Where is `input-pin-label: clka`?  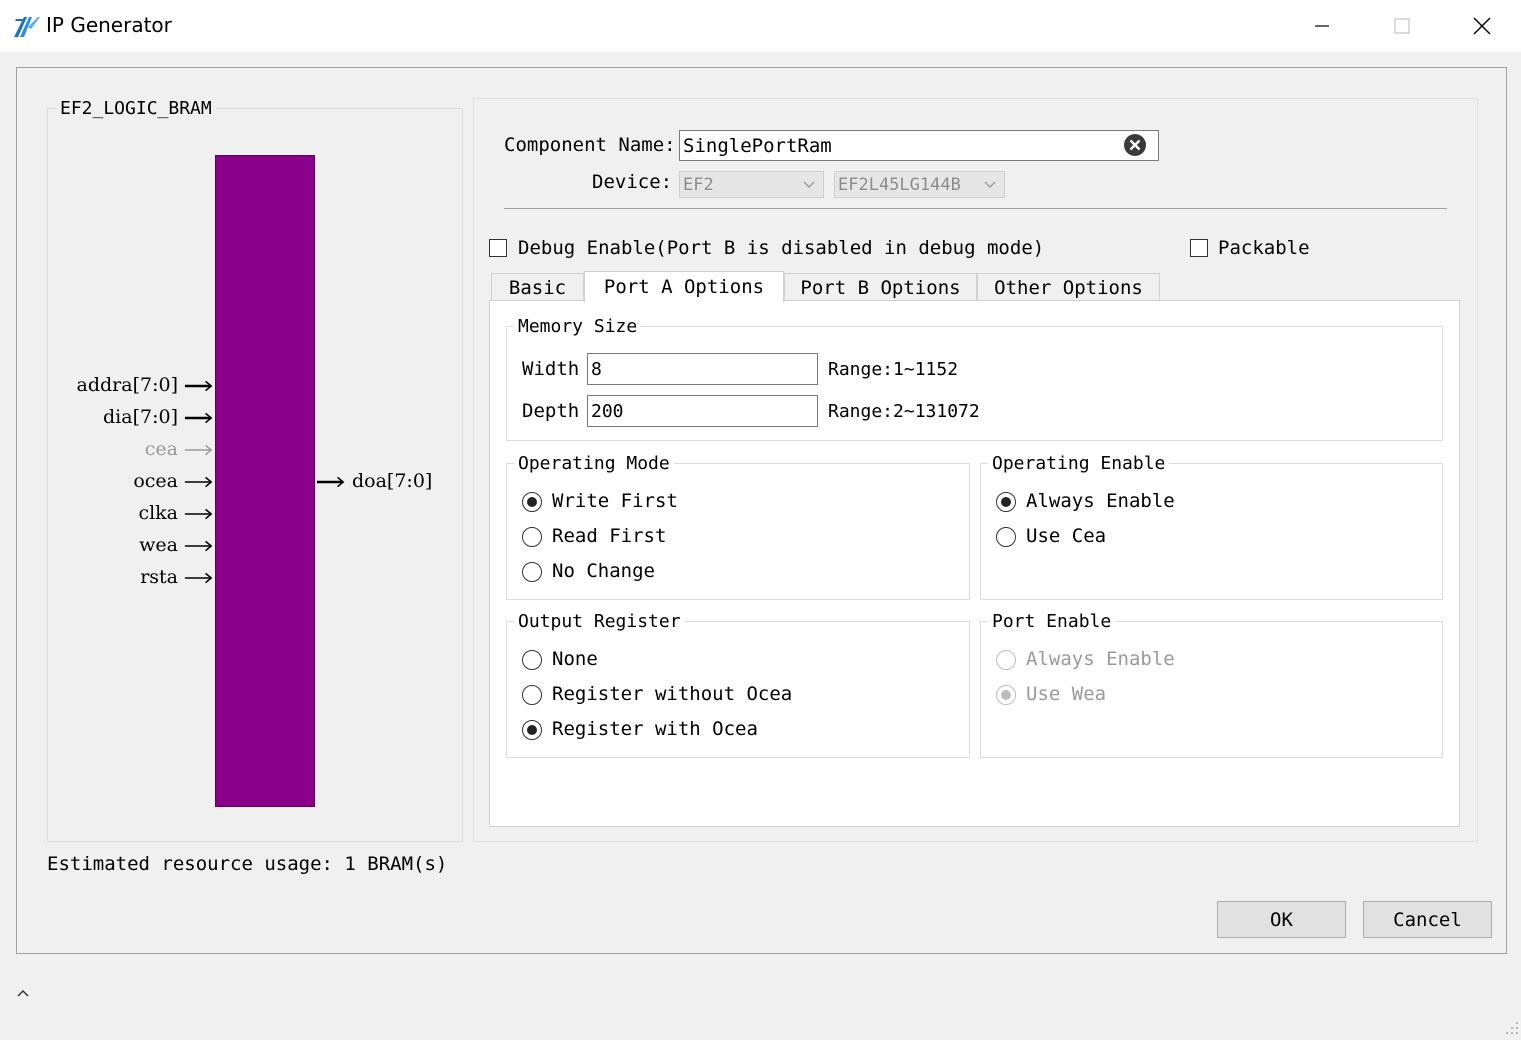
input-pin-label: clka is located at coordinates (158, 513).